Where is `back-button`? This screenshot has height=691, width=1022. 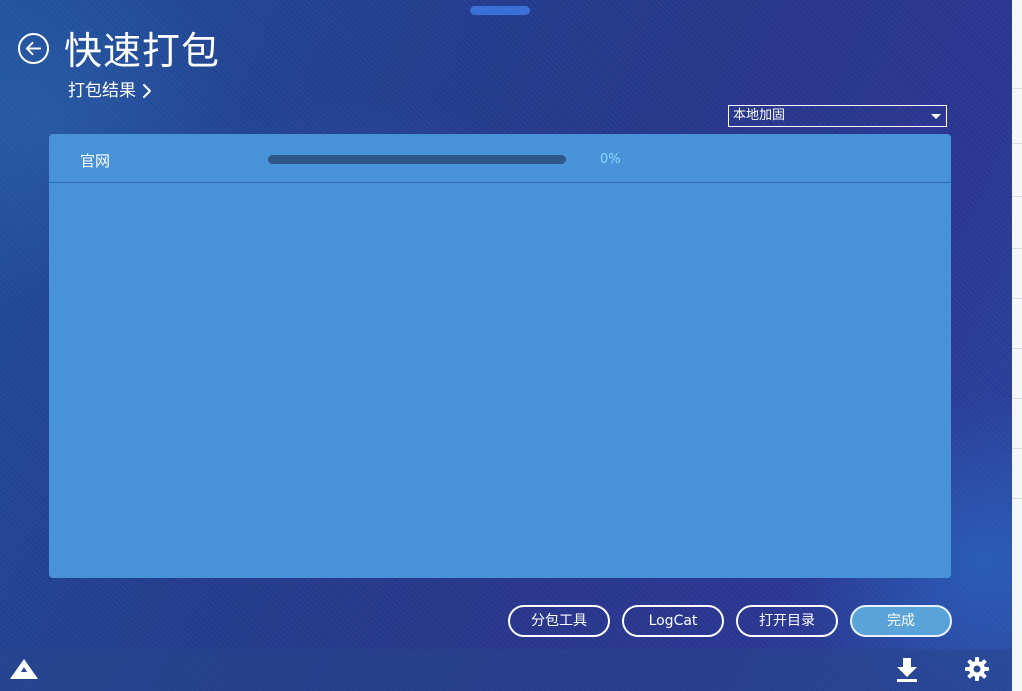 back-button is located at coordinates (33, 48).